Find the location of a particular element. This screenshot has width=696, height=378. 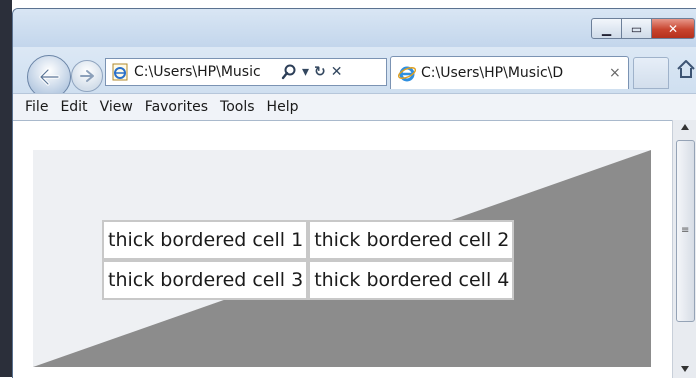

refresh-icon: ↻ is located at coordinates (320, 72).